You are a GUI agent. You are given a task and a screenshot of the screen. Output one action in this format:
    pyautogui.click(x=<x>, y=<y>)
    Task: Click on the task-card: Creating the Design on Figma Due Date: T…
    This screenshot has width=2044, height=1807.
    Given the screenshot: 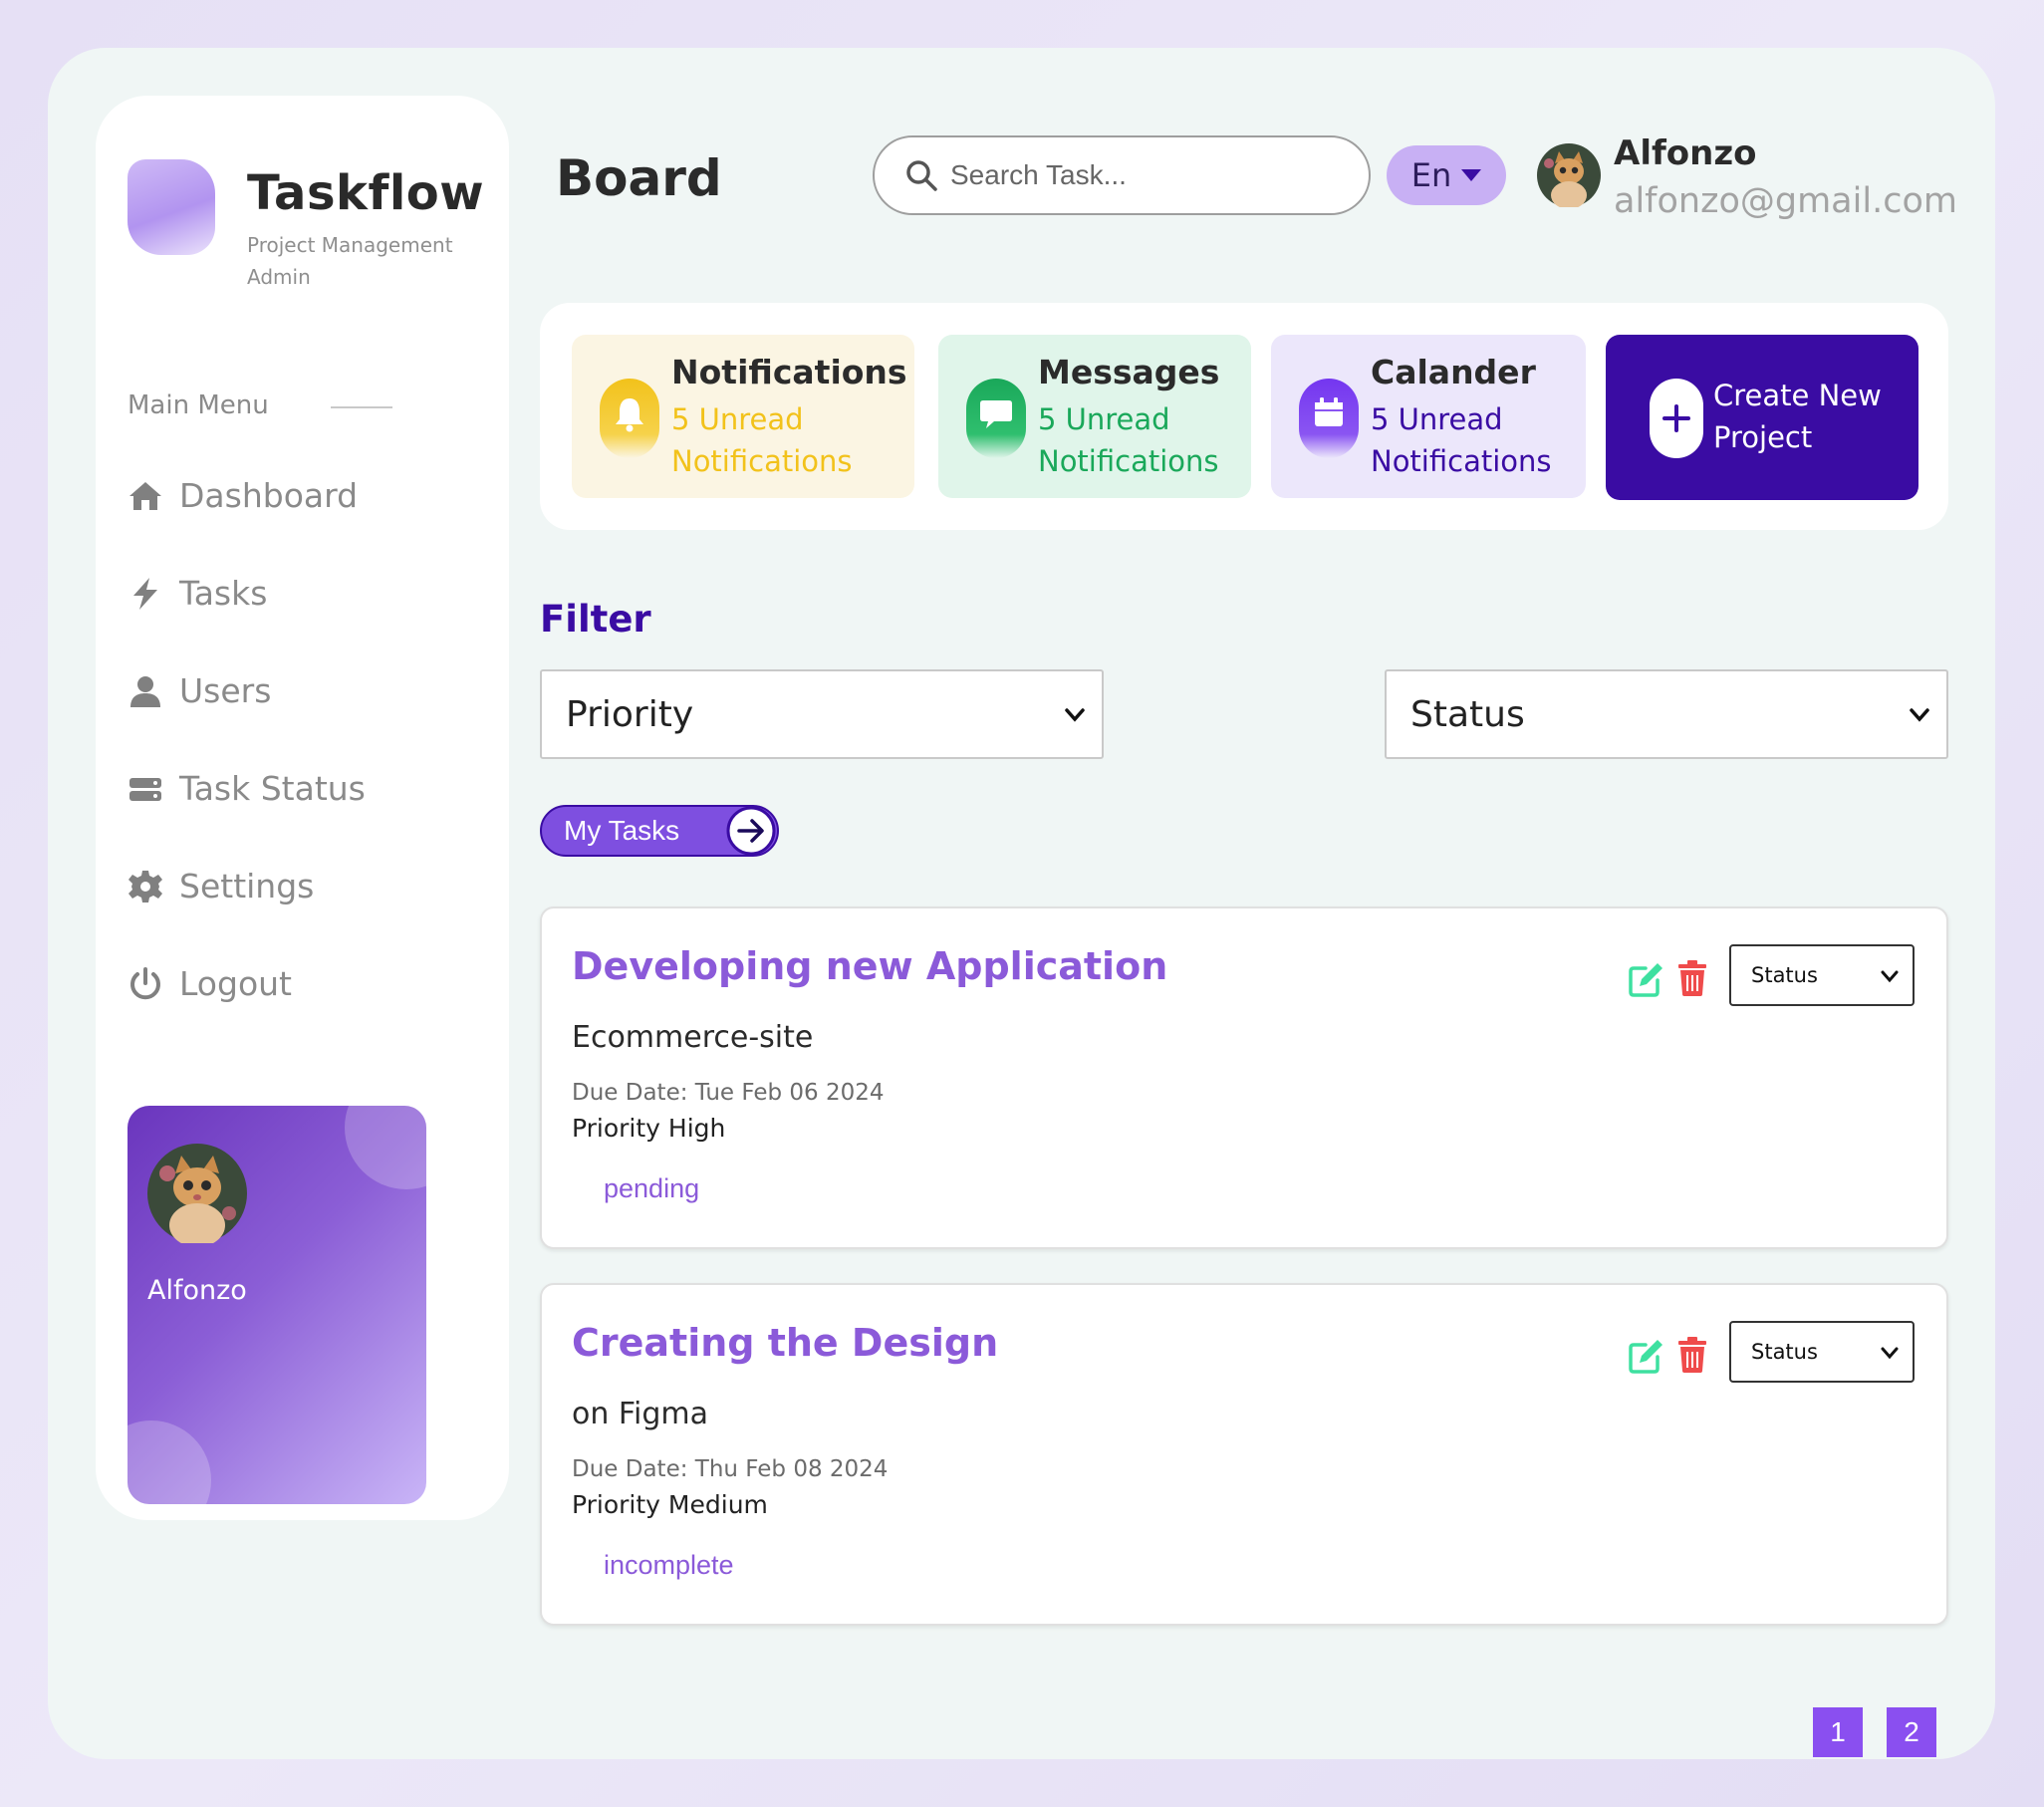 What is the action you would take?
    pyautogui.click(x=1244, y=1454)
    